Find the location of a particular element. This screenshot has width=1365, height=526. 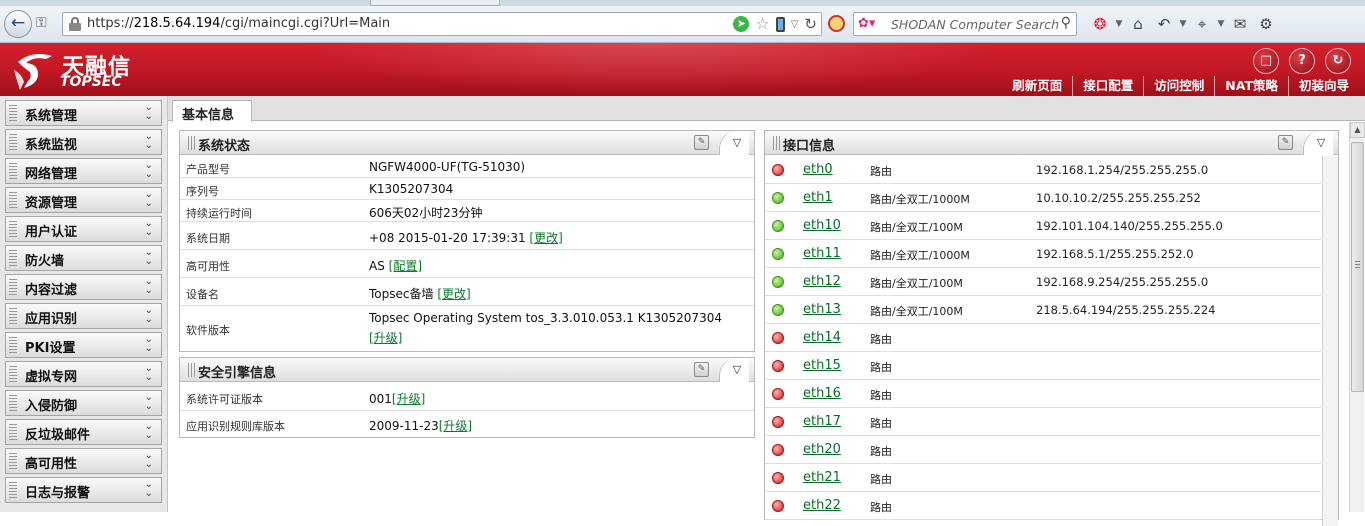

menu-label: 内容过滤 is located at coordinates (51, 290).